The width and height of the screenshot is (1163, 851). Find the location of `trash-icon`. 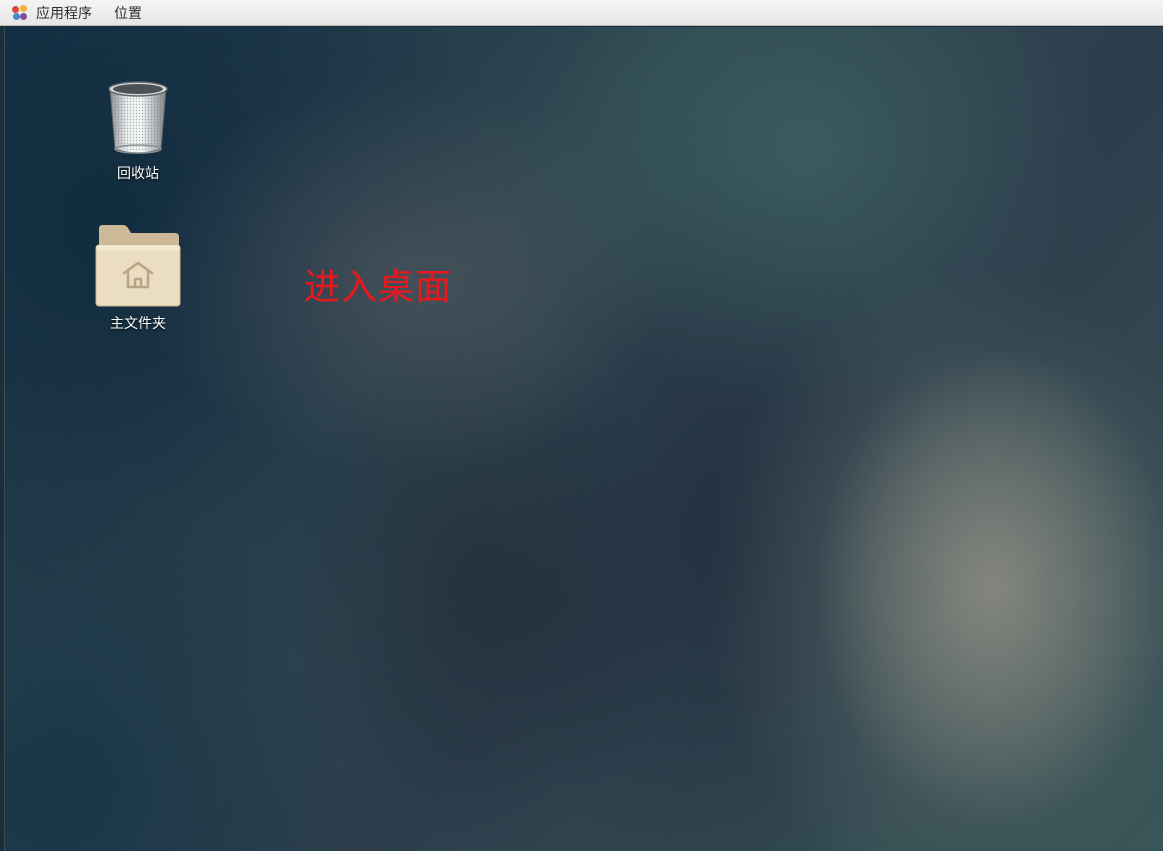

trash-icon is located at coordinates (138, 117).